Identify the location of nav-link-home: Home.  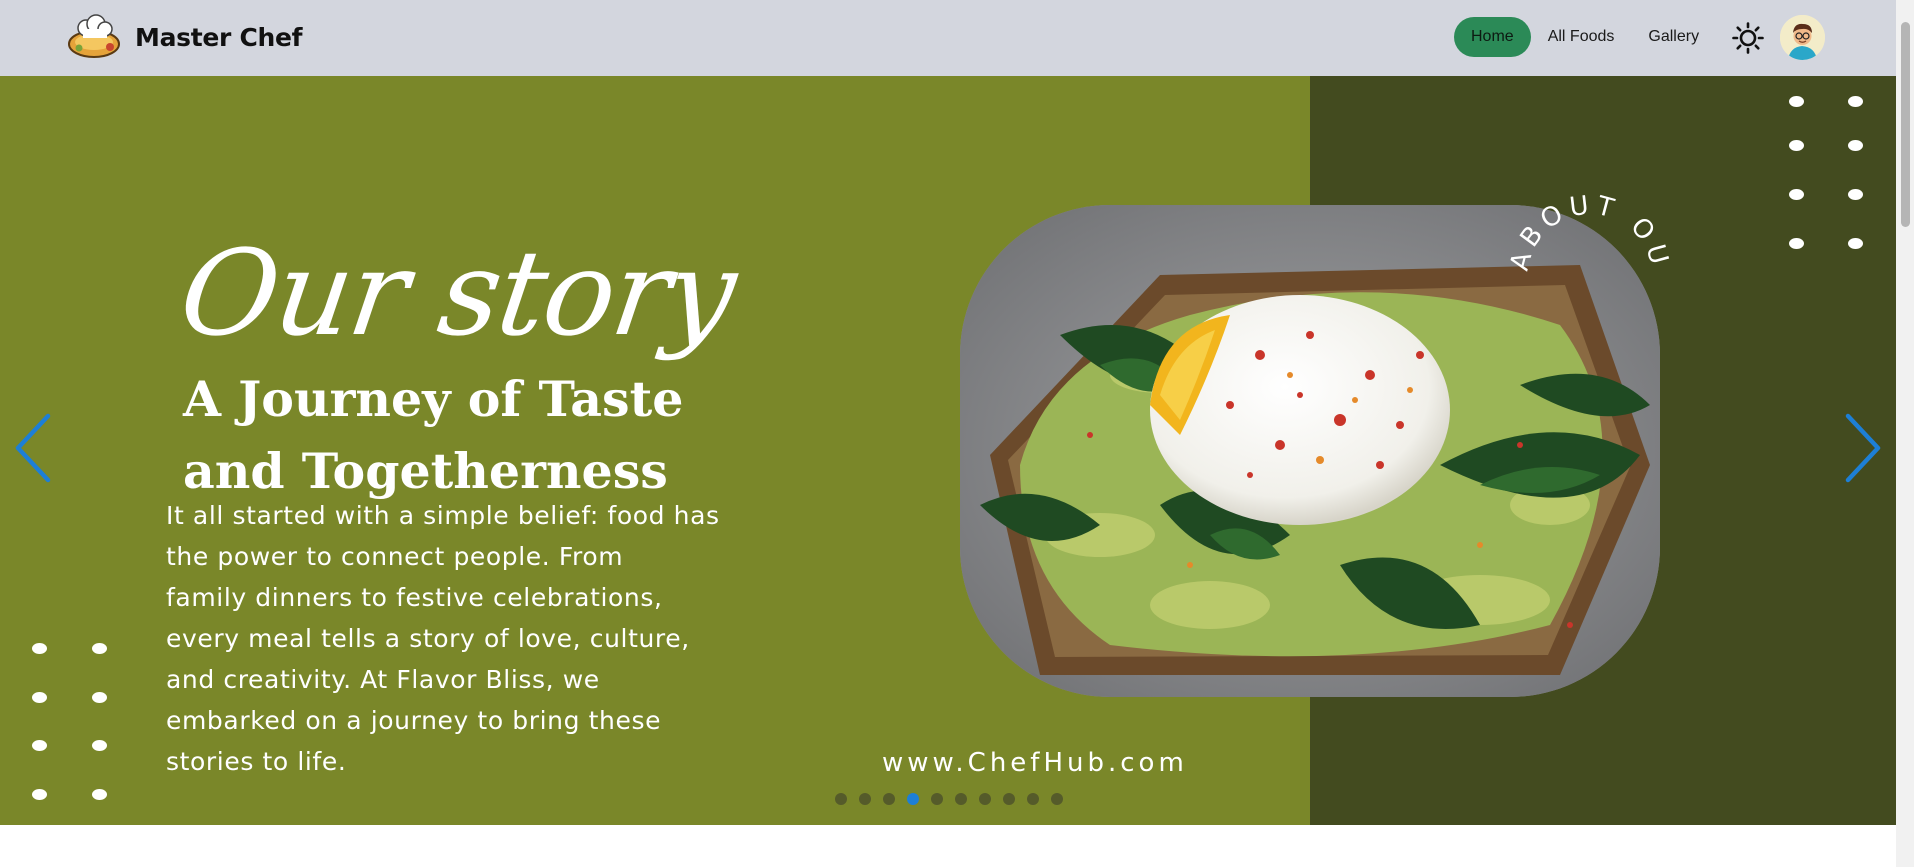
(1492, 37).